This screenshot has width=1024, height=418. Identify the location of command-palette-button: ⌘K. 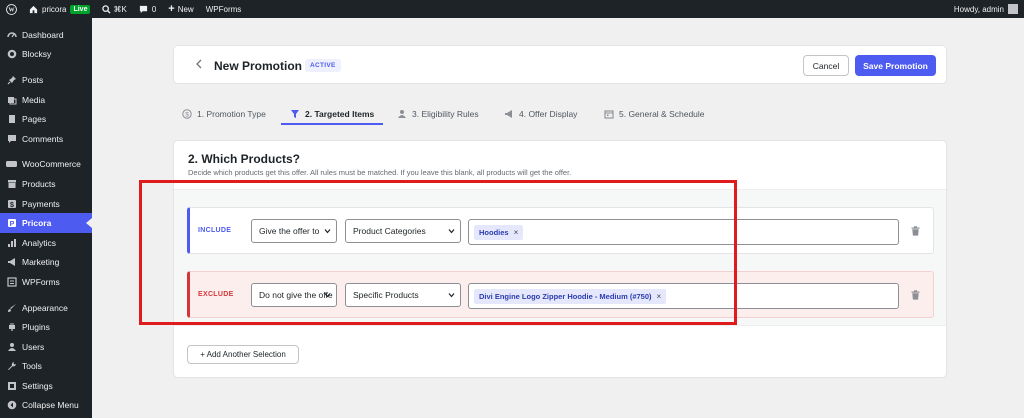
(114, 9).